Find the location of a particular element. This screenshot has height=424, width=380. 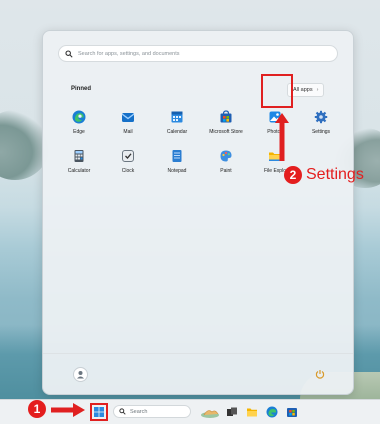

step-1-badge: 1 is located at coordinates (37, 409).